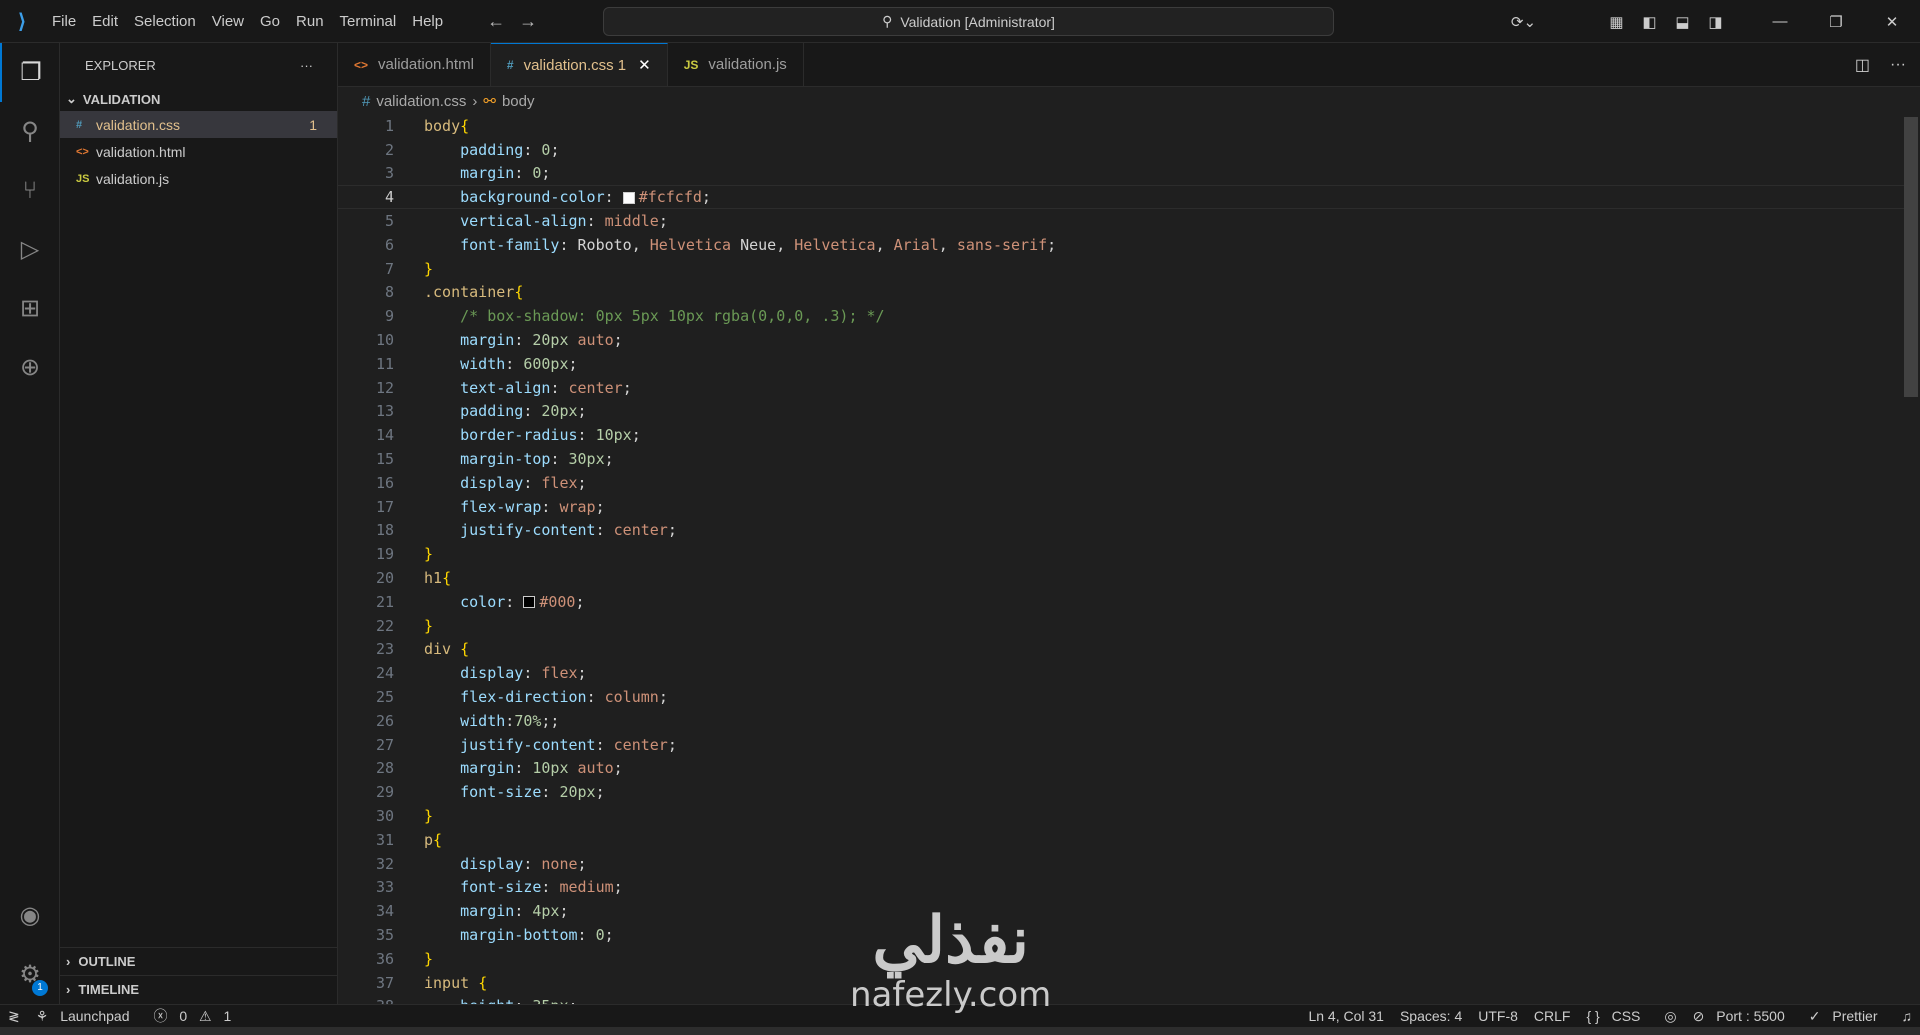 The height and width of the screenshot is (1035, 1920). I want to click on code-token: #fcfcfd, so click(670, 197).